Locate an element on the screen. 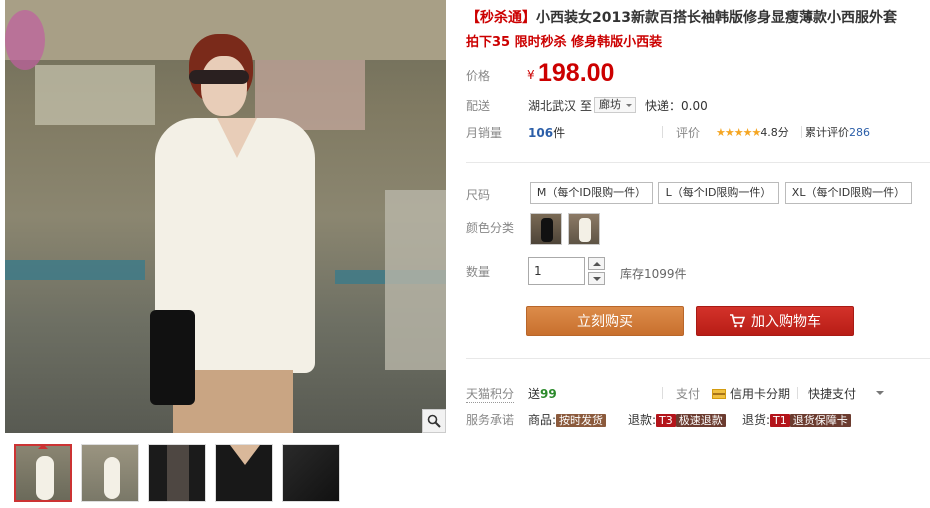 The image size is (930, 508). product-title: 【秒杀通】小西装女2013新款百搭长袖韩版修身显瘦薄款小西服外套 is located at coordinates (681, 18).